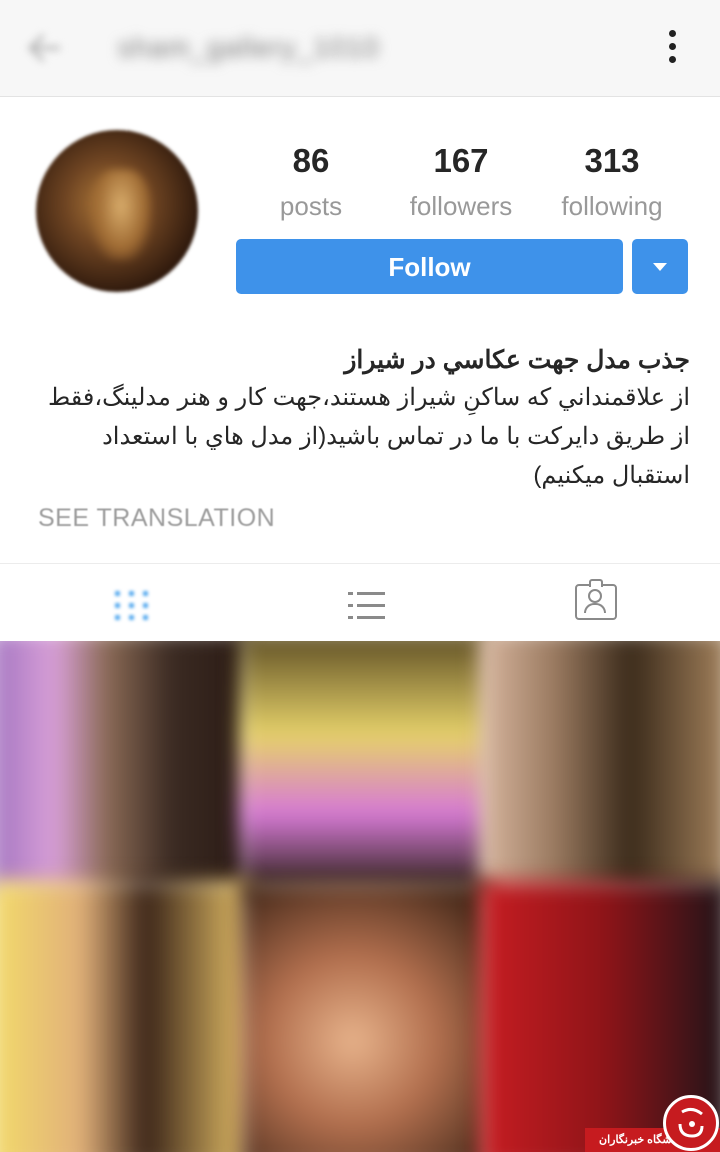 The image size is (720, 1152). What do you see at coordinates (612, 183) in the screenshot?
I see `stat-following: 313 following` at bounding box center [612, 183].